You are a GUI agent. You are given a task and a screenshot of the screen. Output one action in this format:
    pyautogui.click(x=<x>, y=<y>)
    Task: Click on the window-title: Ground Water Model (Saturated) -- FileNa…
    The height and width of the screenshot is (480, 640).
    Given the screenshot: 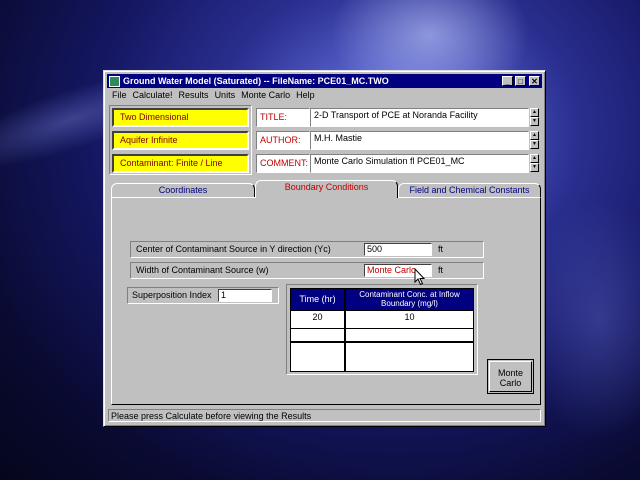 What is the action you would take?
    pyautogui.click(x=256, y=81)
    